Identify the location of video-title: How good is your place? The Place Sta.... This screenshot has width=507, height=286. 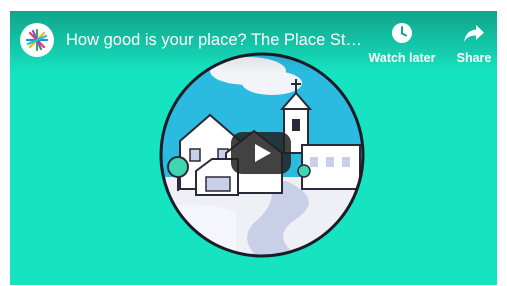
(216, 40).